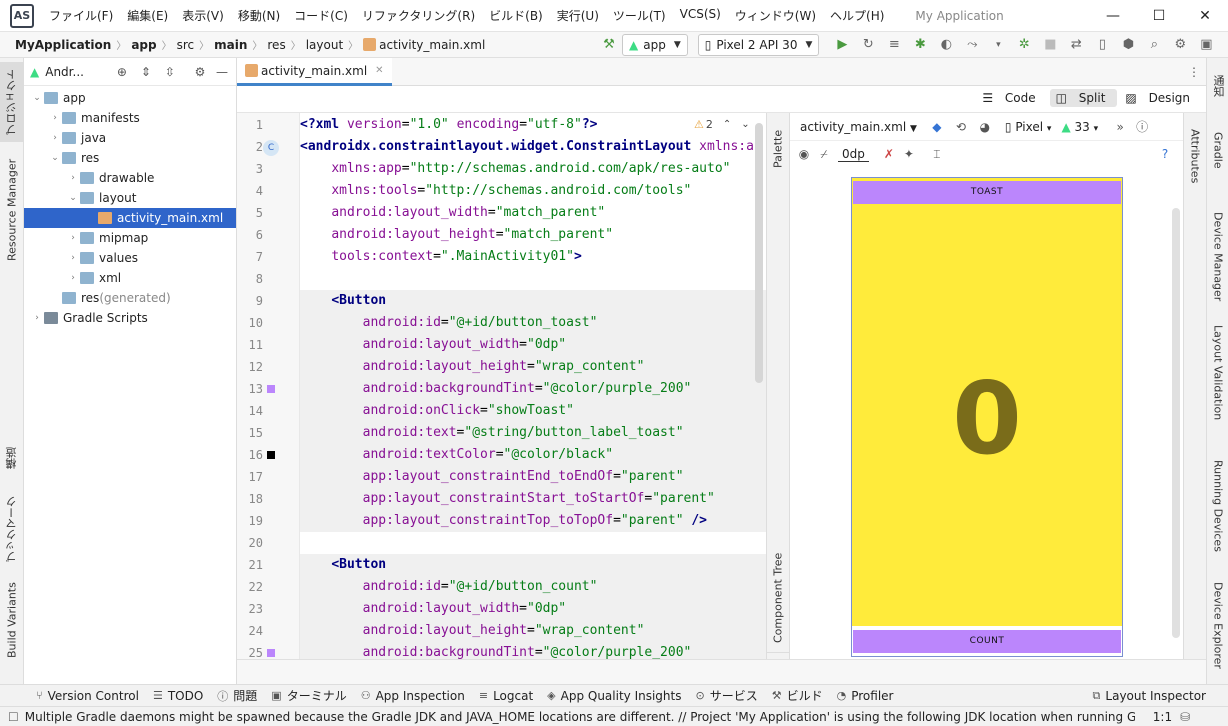 This screenshot has height=726, width=1228. Describe the element at coordinates (1185, 717) in the screenshot. I see `read-only-lock-icon: ⛁` at that location.